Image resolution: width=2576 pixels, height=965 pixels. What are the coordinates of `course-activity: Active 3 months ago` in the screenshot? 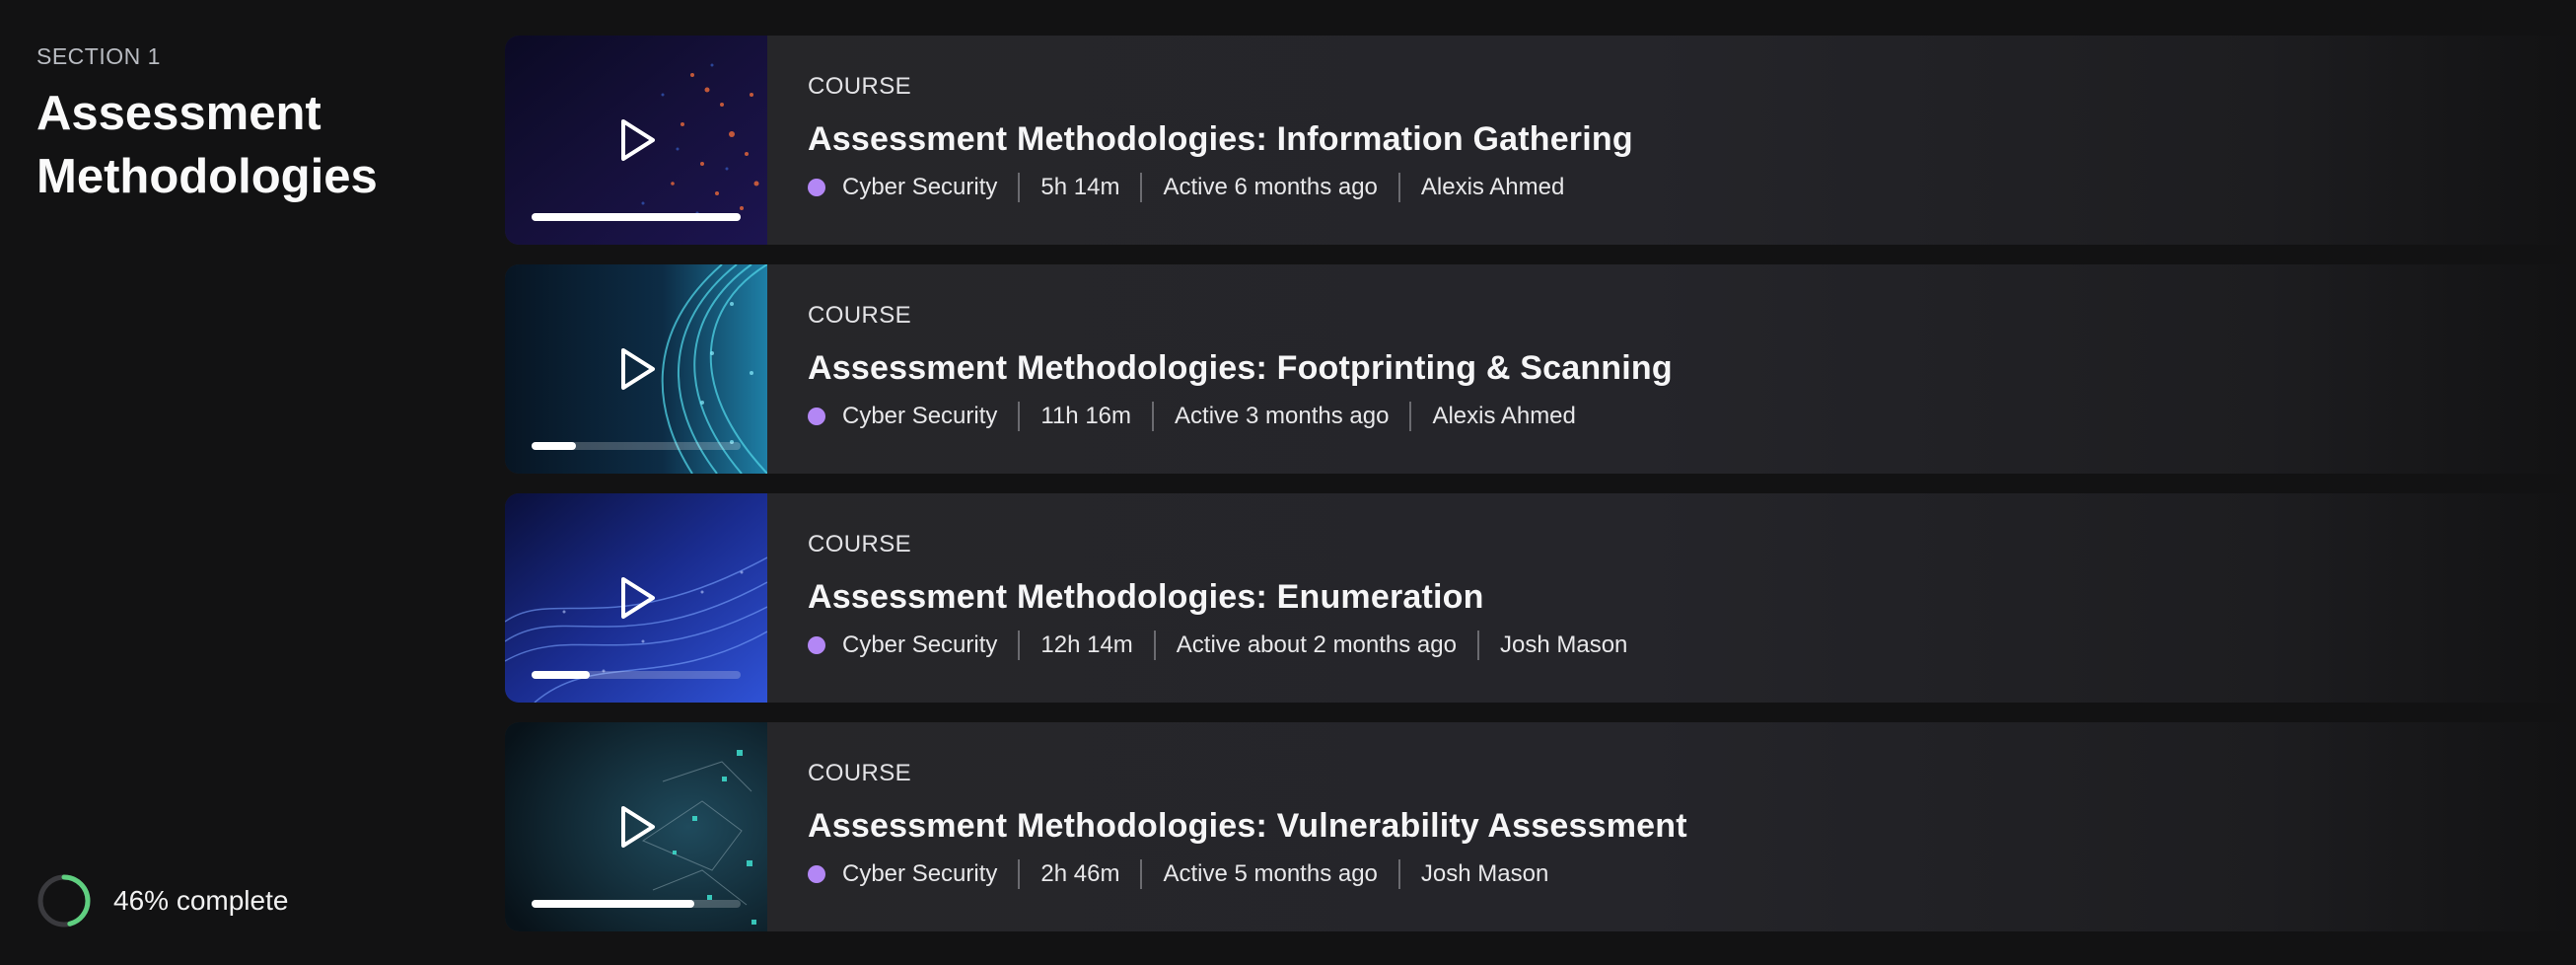 It's located at (1283, 416).